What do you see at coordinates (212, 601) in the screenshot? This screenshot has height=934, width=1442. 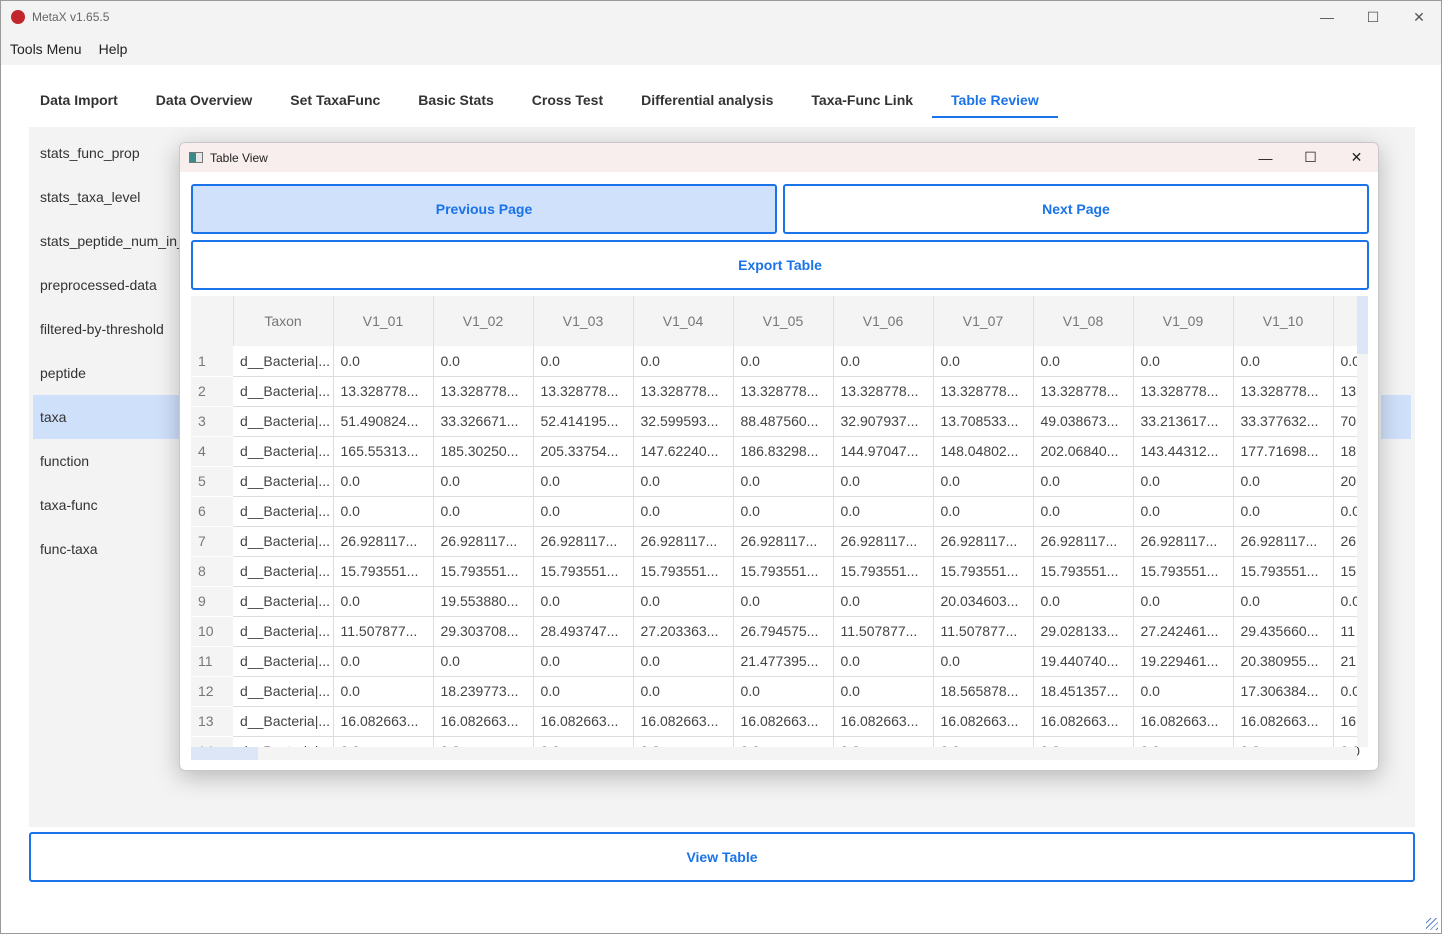 I see `row-number: 9` at bounding box center [212, 601].